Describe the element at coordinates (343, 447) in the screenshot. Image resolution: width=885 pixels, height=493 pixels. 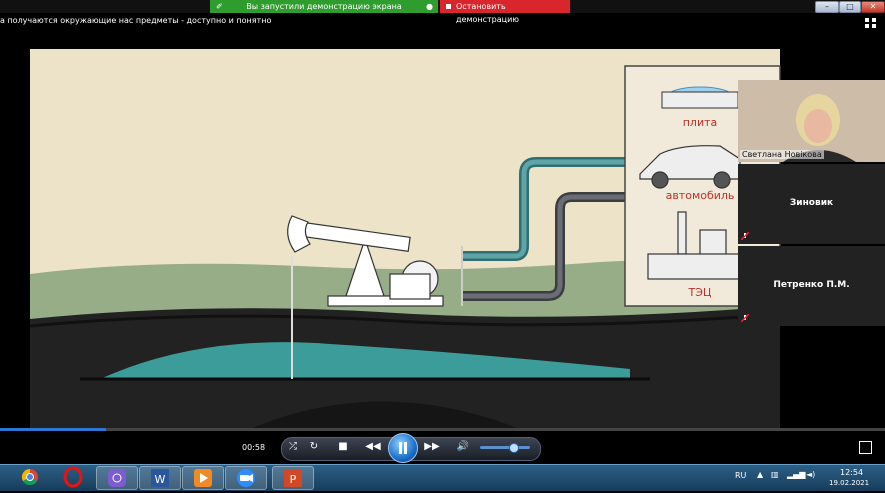
I see `stop-icon: ■` at that location.